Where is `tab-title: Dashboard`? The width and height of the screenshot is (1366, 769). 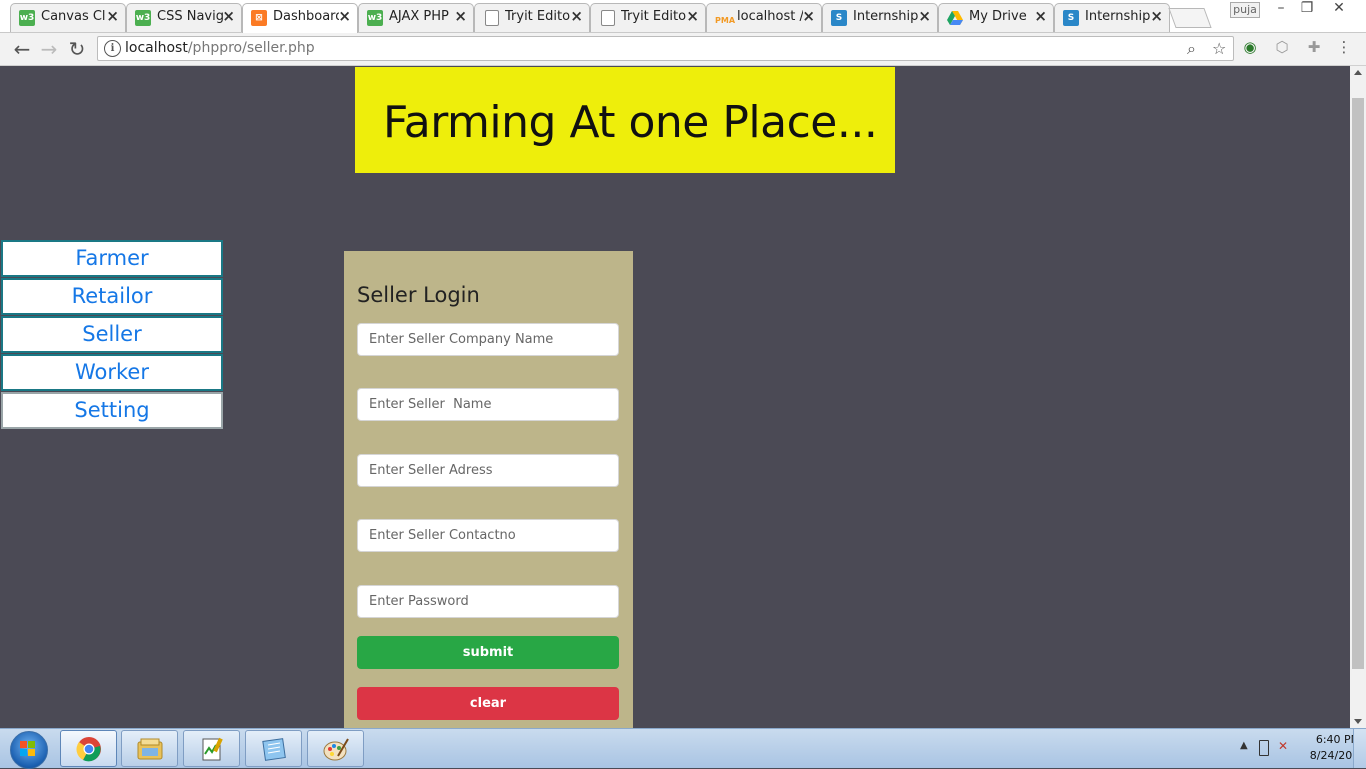
tab-title: Dashboard is located at coordinates (306, 16).